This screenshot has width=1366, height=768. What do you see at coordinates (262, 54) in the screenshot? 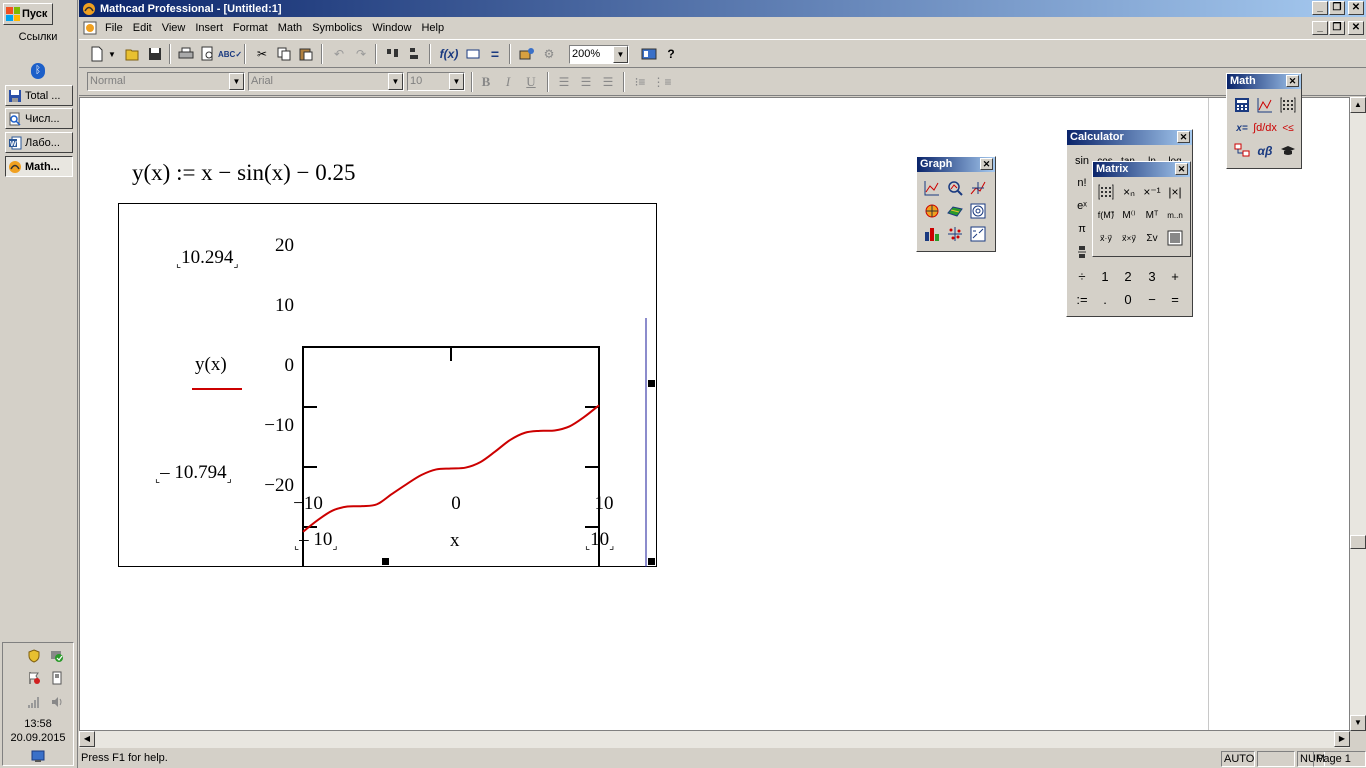
I see `cut-icon: ✂` at bounding box center [262, 54].